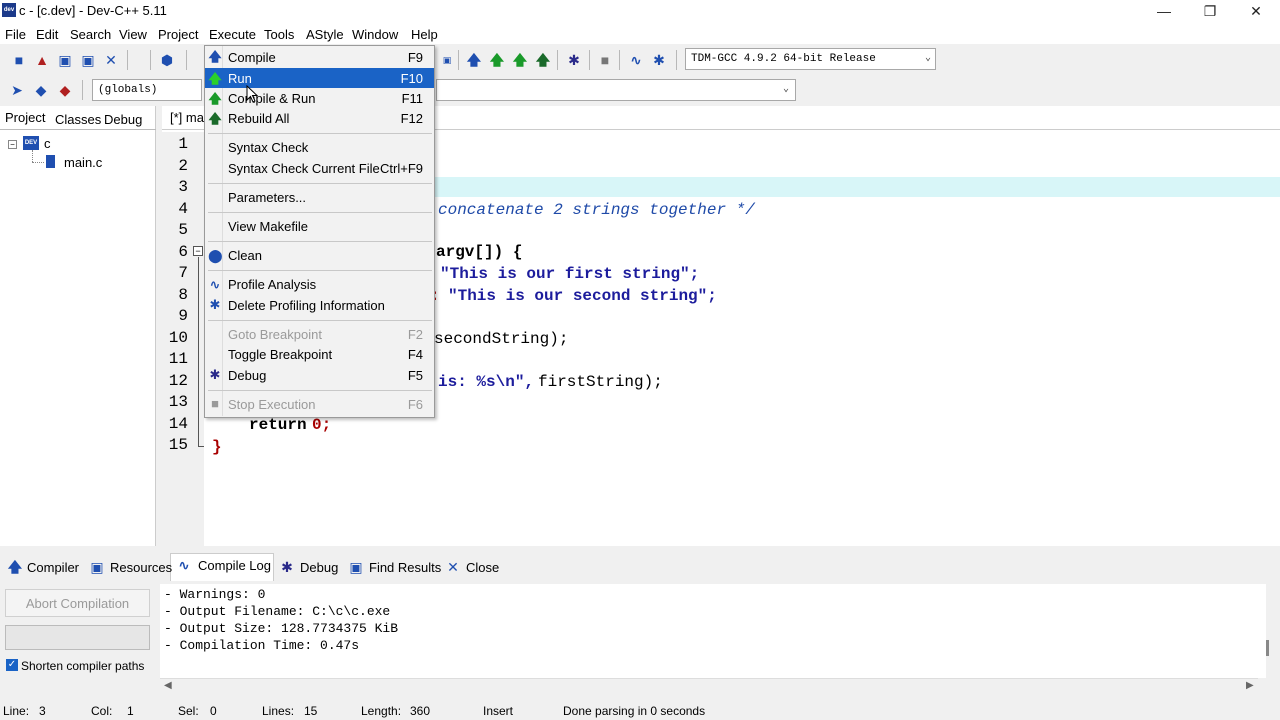 This screenshot has height=720, width=1280. Describe the element at coordinates (574, 60) in the screenshot. I see `debug-icon: ✱` at that location.